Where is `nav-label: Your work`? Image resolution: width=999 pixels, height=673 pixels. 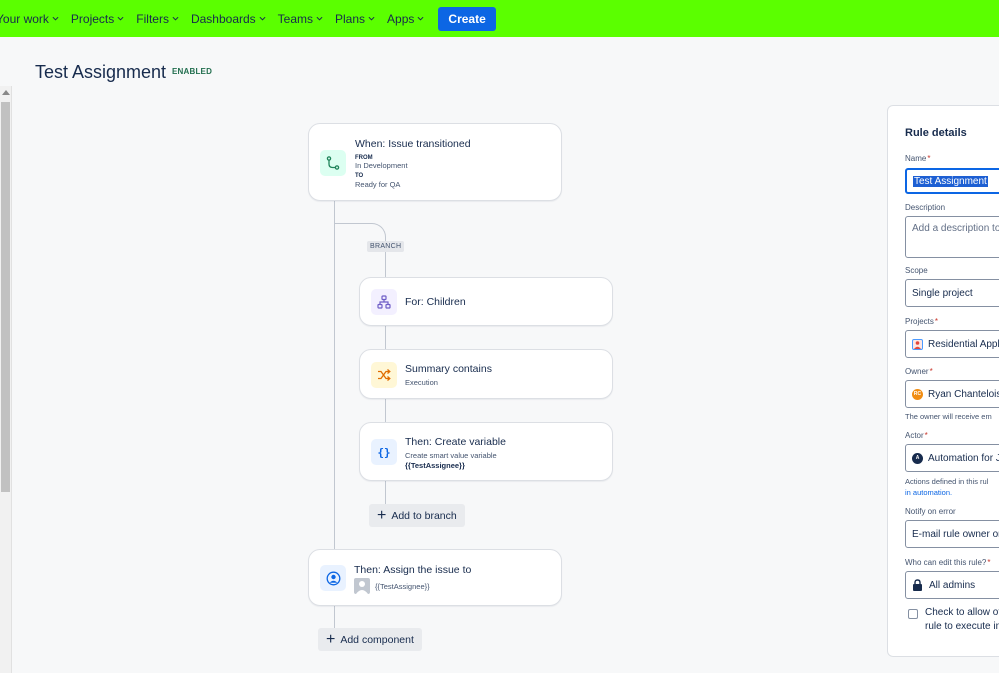
nav-label: Your work is located at coordinates (24, 18).